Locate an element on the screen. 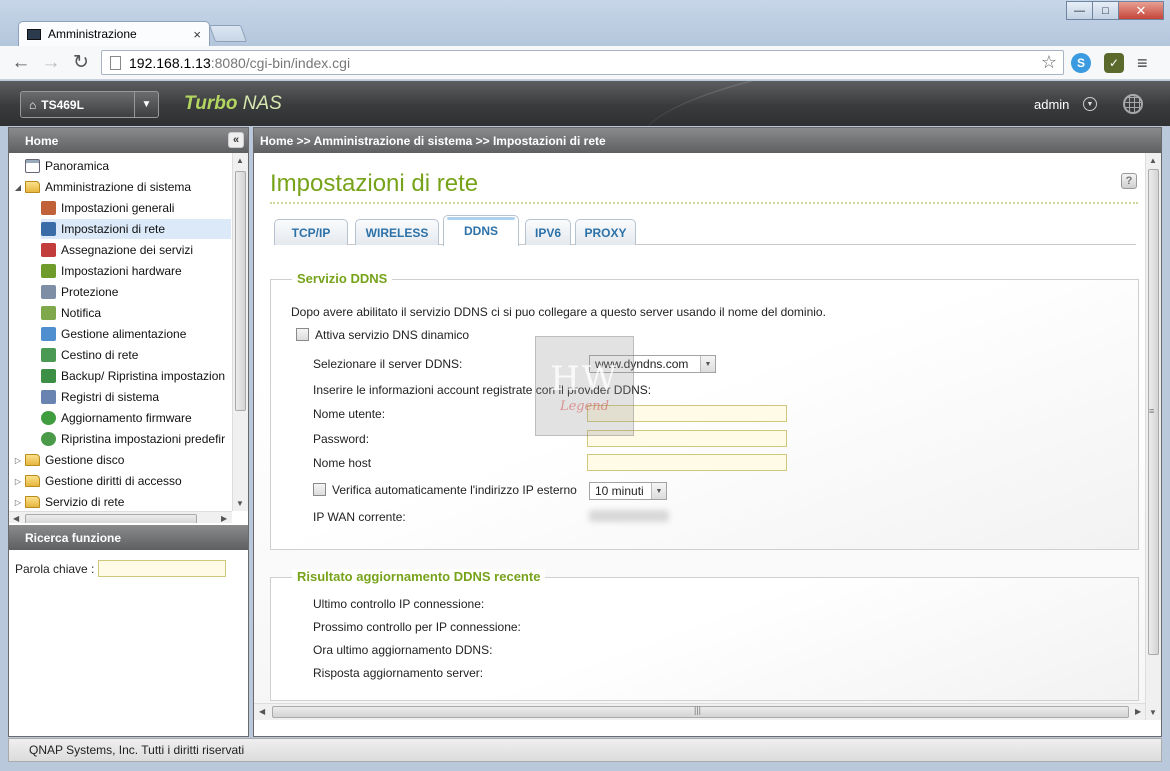 This screenshot has height=771, width=1170. sidebar-horizontal-scrollbar: ◀ ▶ is located at coordinates (120, 517).